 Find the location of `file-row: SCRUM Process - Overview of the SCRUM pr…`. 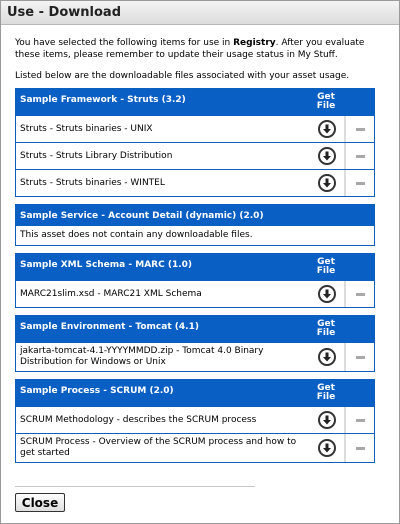

file-row: SCRUM Process - Overview of the SCRUM pr… is located at coordinates (195, 447).